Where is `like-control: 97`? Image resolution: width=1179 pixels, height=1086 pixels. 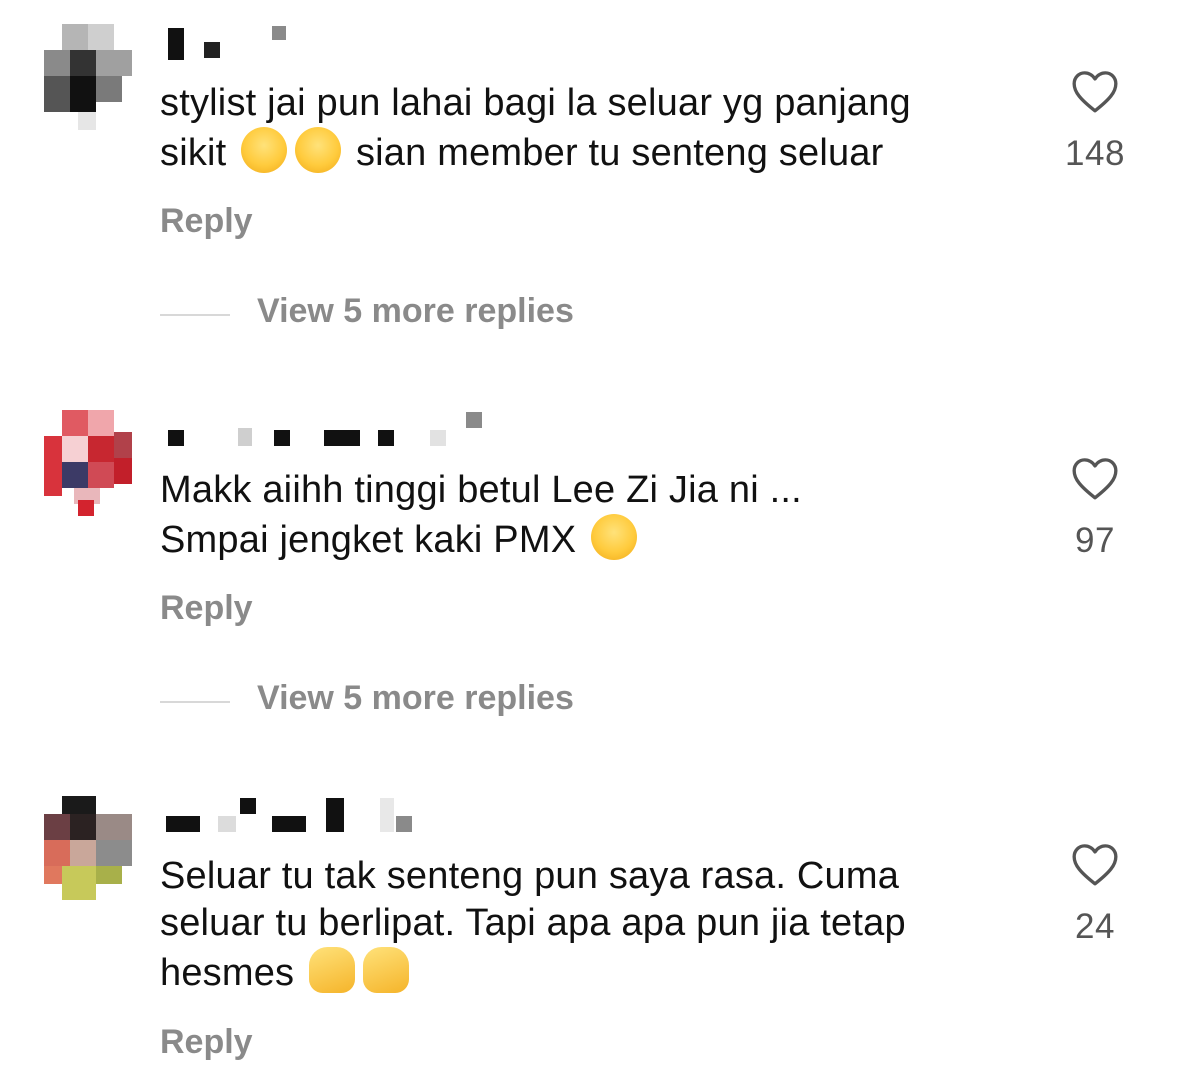 like-control: 97 is located at coordinates (1095, 508).